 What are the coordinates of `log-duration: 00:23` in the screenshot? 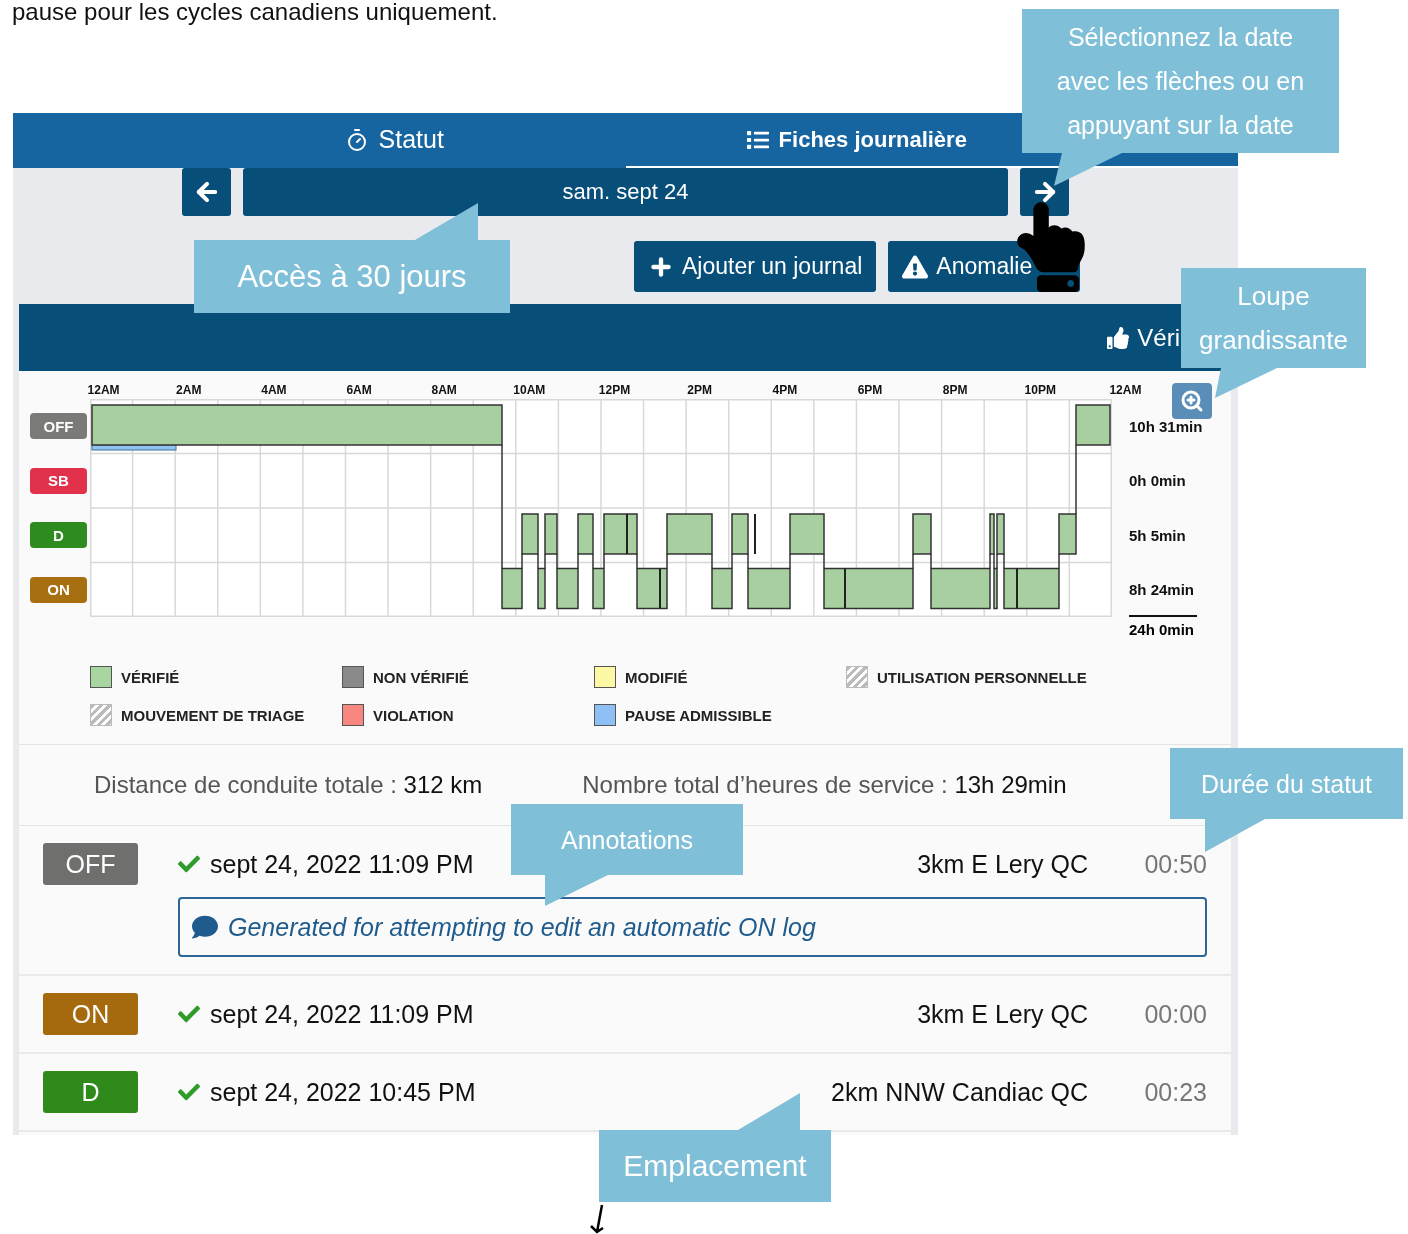 It's located at (1175, 1092).